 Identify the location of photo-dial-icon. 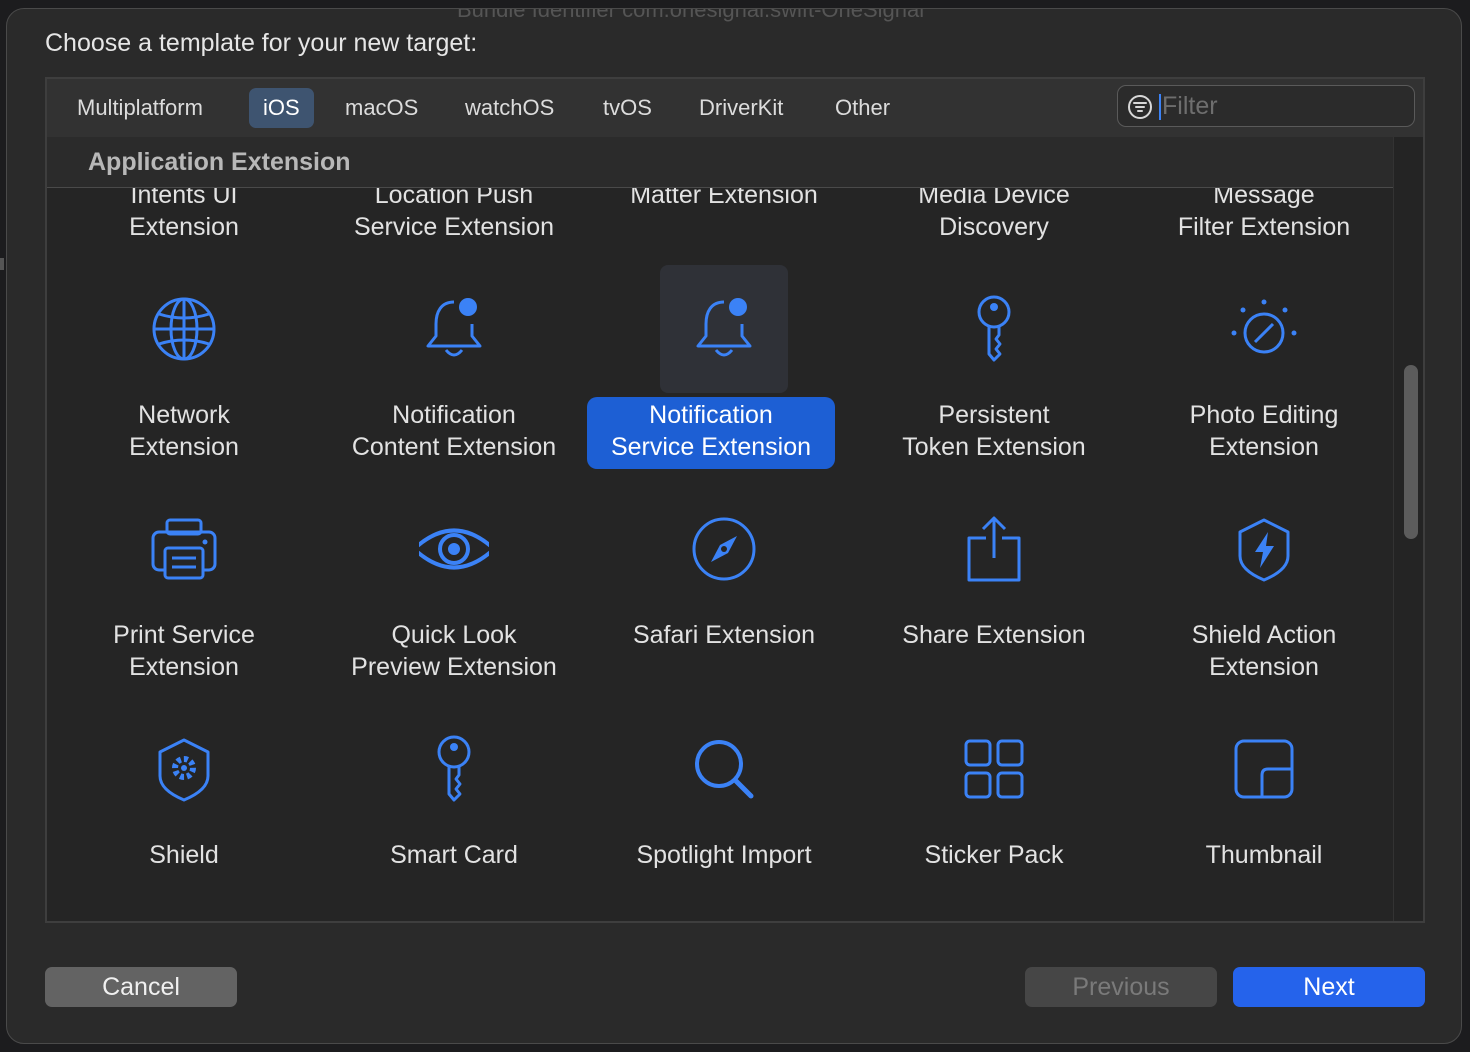
(1264, 326).